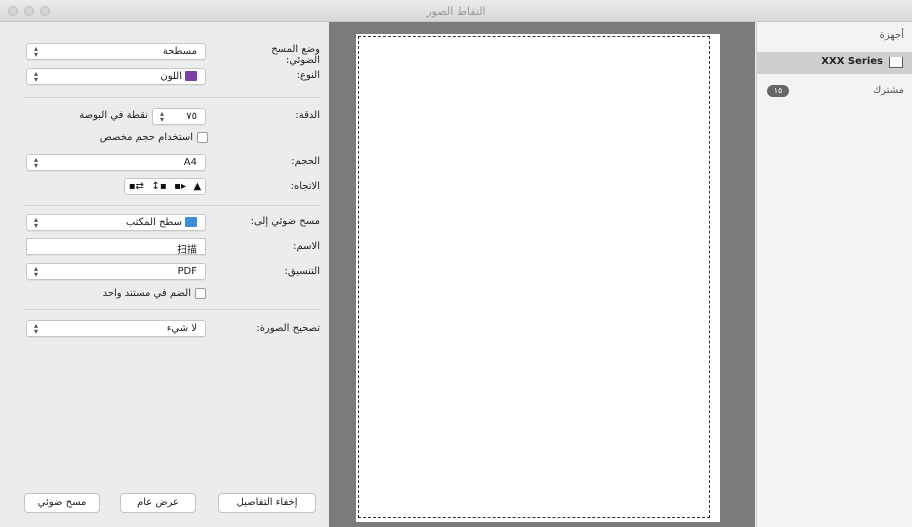 This screenshot has width=912, height=527. What do you see at coordinates (187, 271) in the screenshot?
I see `format-value: PDF` at bounding box center [187, 271].